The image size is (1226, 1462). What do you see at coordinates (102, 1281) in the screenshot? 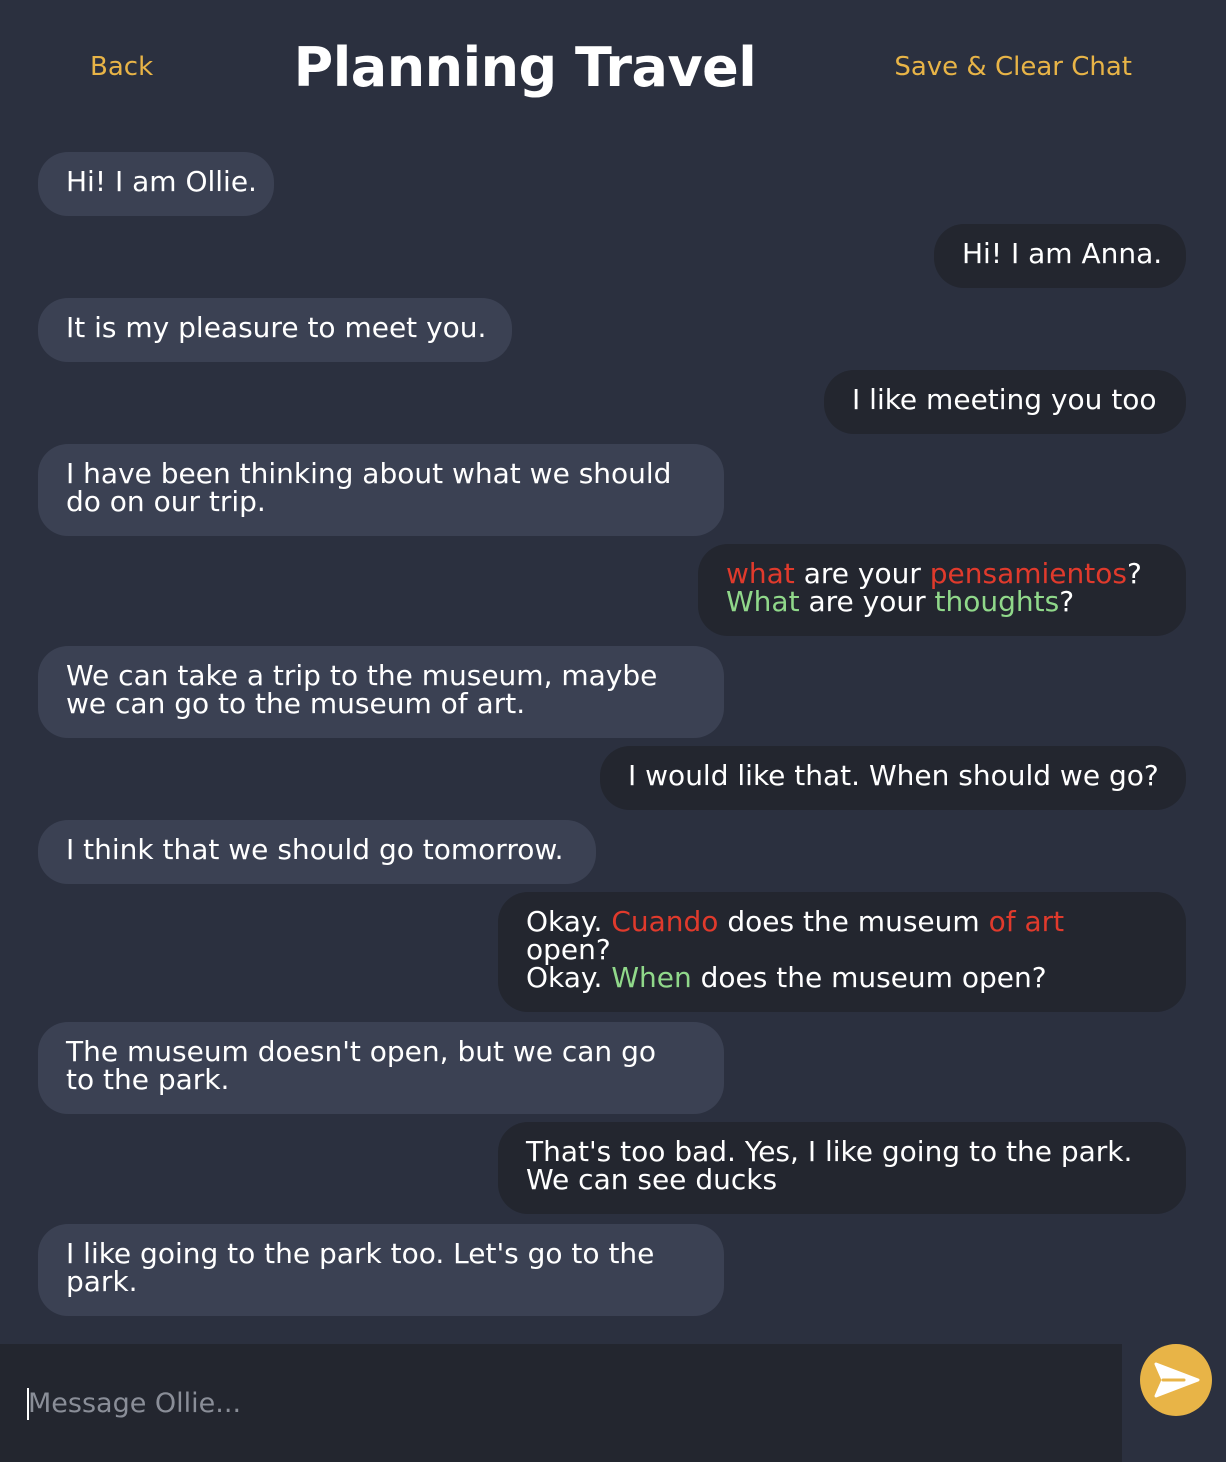
I see `message-text-line: park.` at bounding box center [102, 1281].